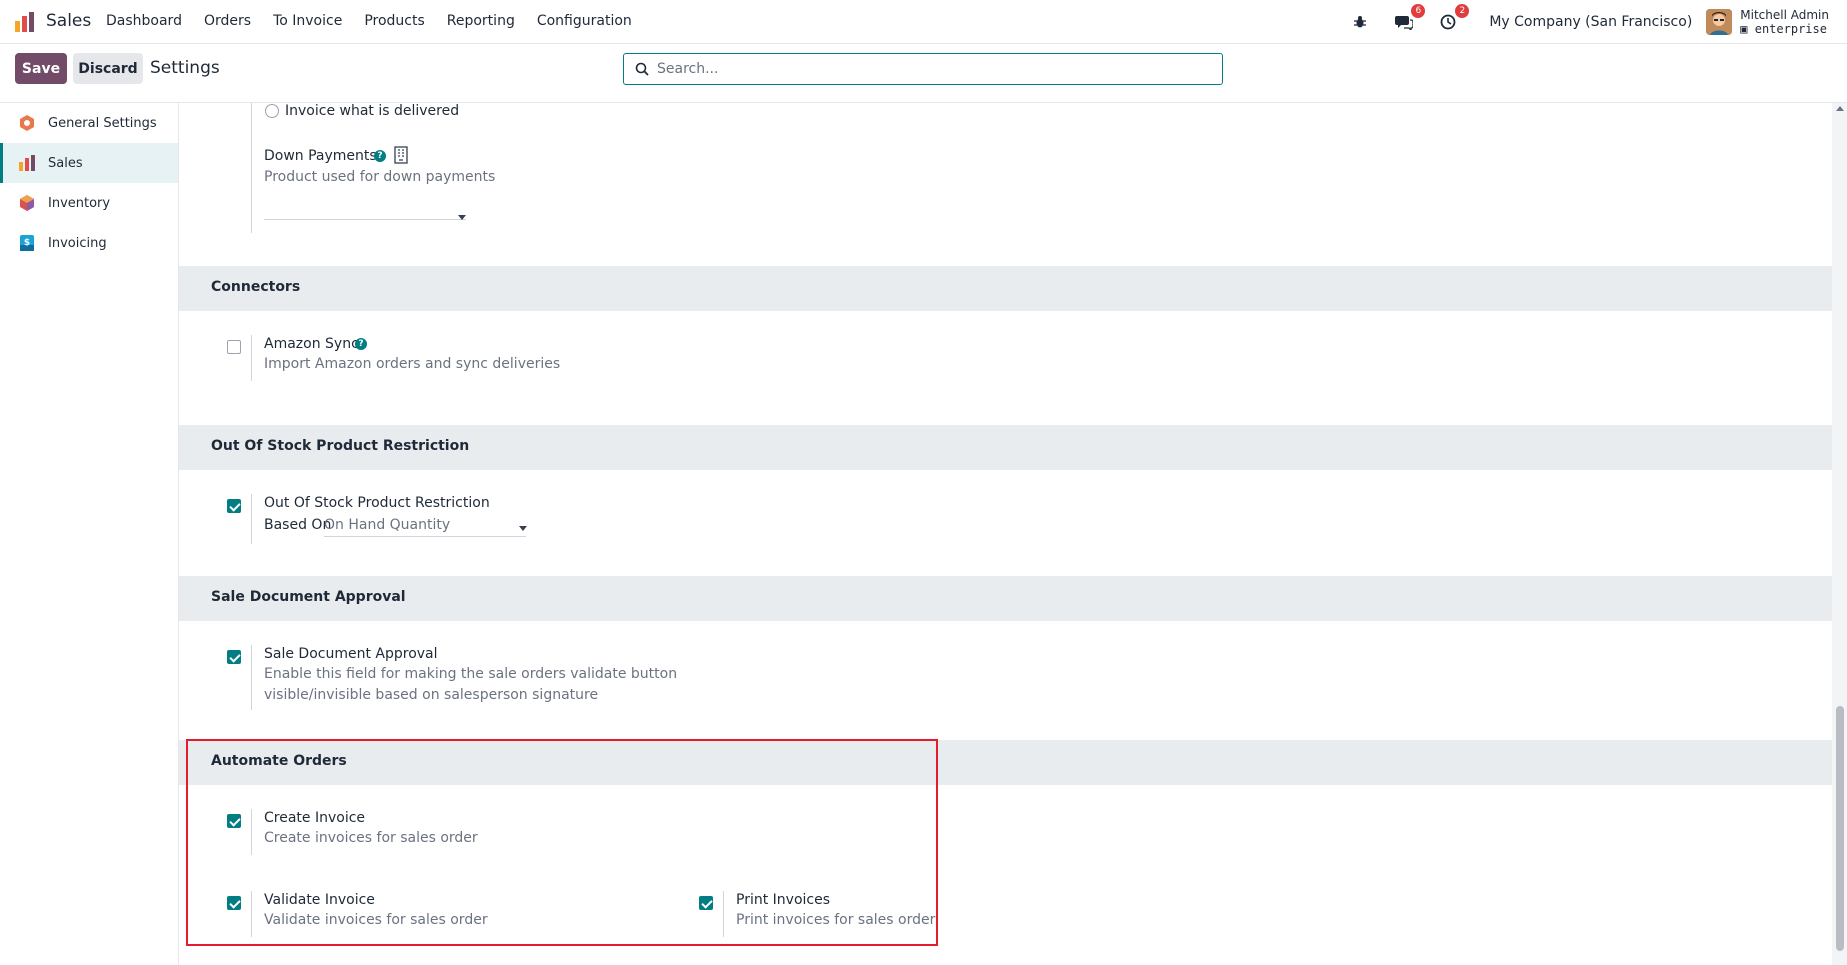  What do you see at coordinates (185, 68) in the screenshot?
I see `page-title: Settings` at bounding box center [185, 68].